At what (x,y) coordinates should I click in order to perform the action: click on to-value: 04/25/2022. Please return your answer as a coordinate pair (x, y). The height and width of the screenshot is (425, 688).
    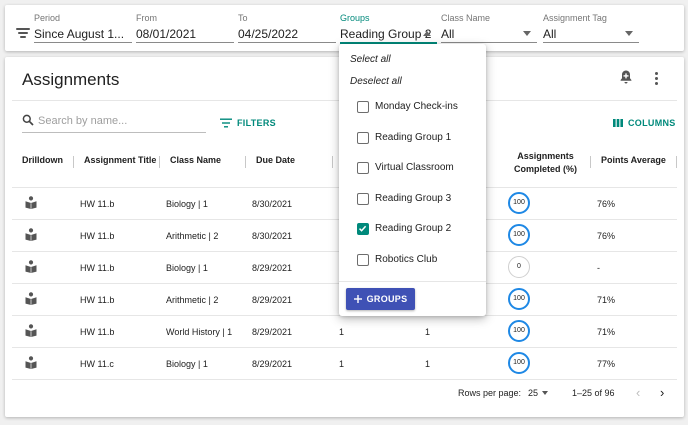
    Looking at the image, I should click on (268, 34).